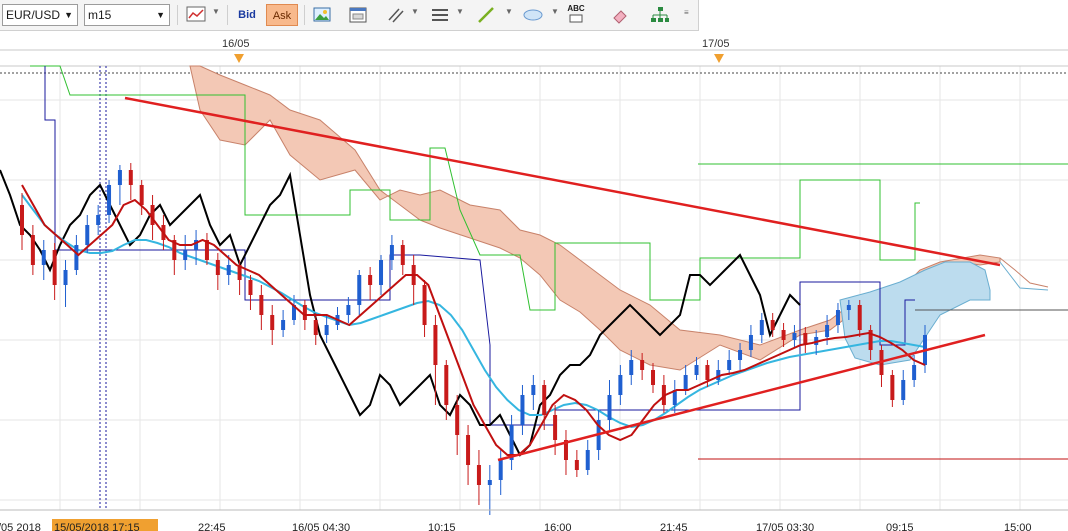 The image size is (1068, 531). I want to click on lines-tool-button, so click(396, 15).